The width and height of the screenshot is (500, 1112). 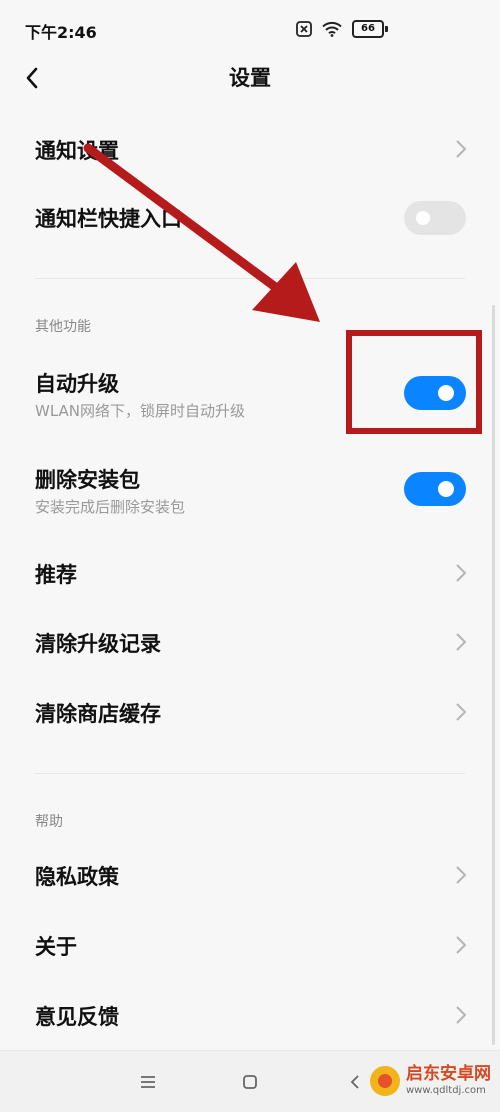 I want to click on watermark-logo-icon, so click(x=385, y=1081).